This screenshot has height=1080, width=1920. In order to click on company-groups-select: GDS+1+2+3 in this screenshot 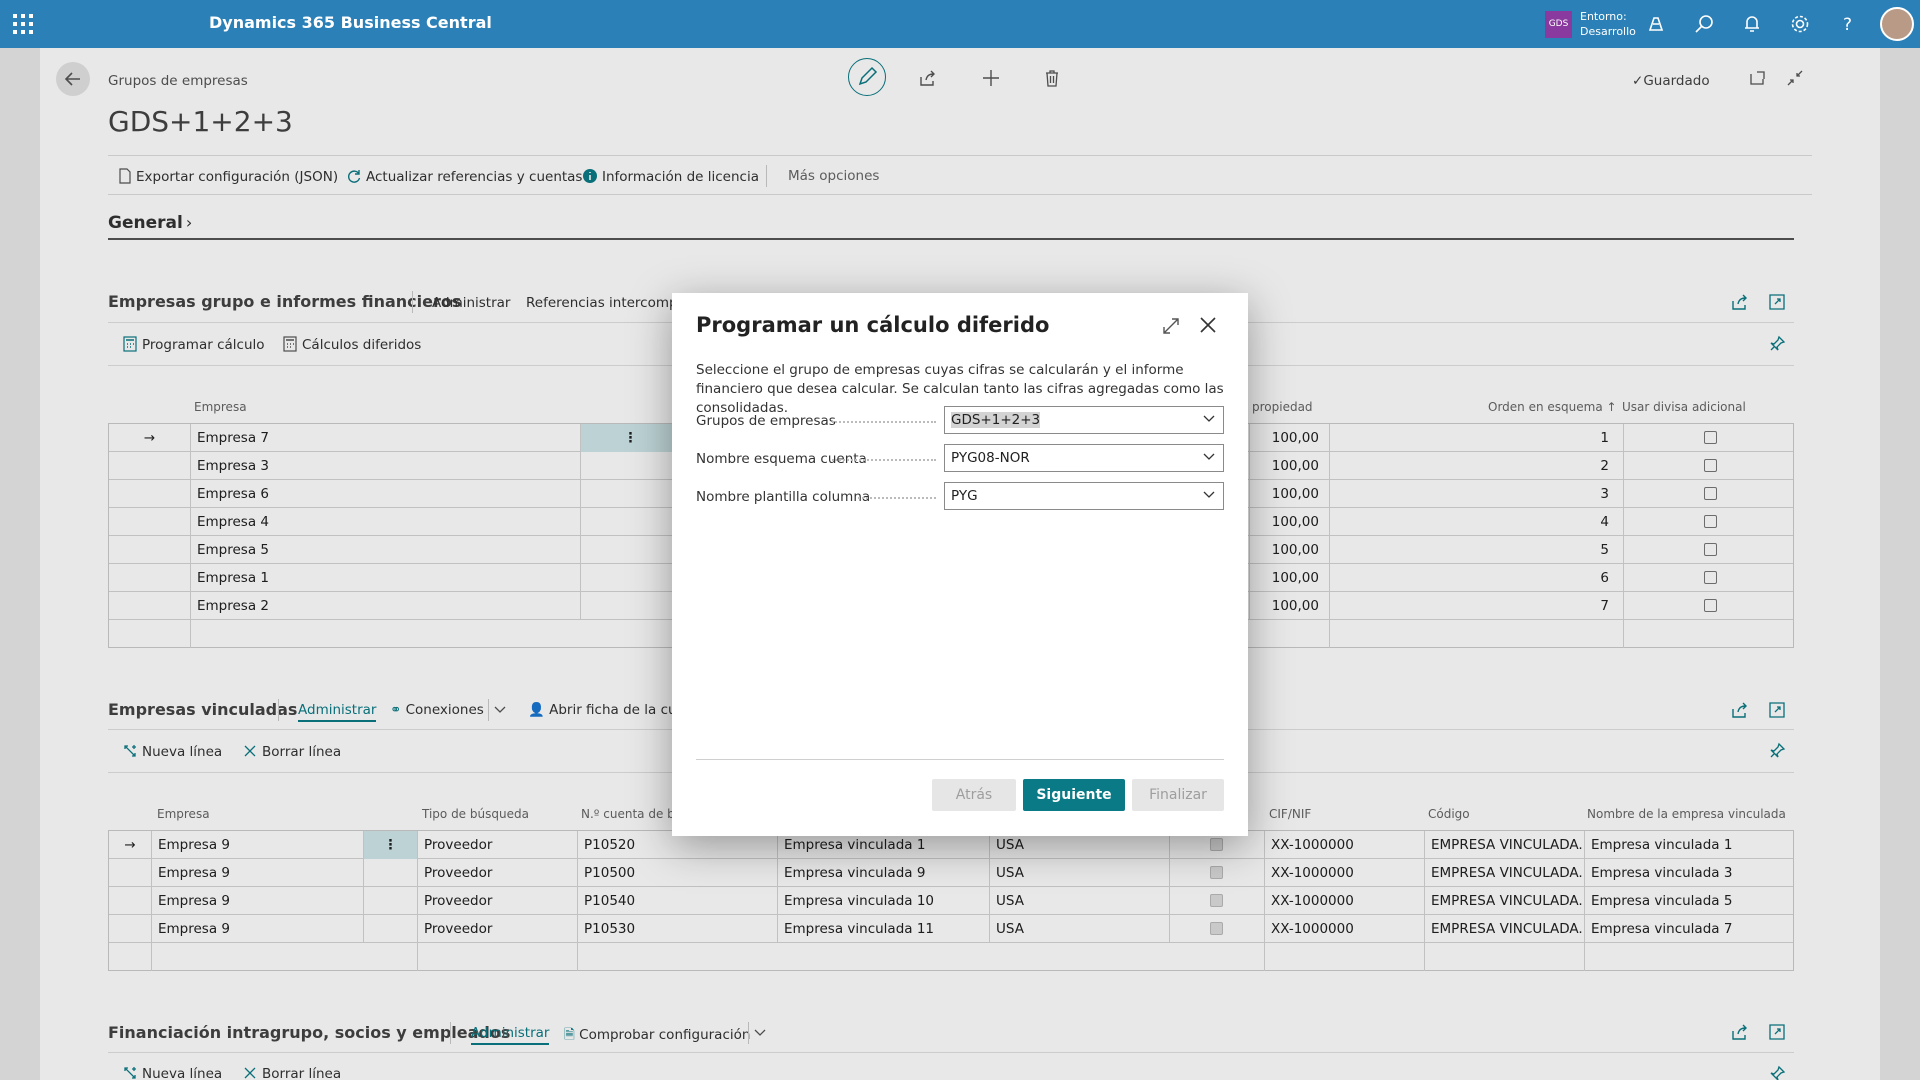, I will do `click(1084, 420)`.